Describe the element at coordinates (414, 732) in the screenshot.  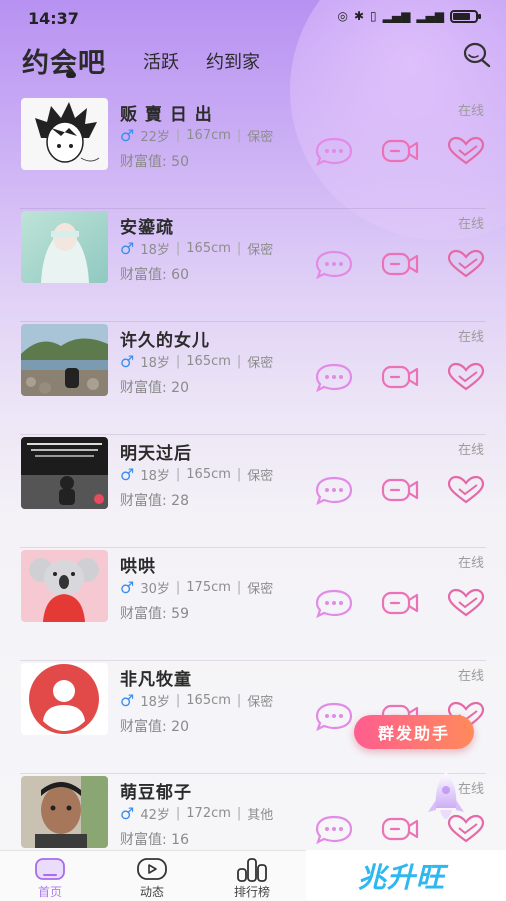
I see `broadcast-assistant-button: 群发助手` at that location.